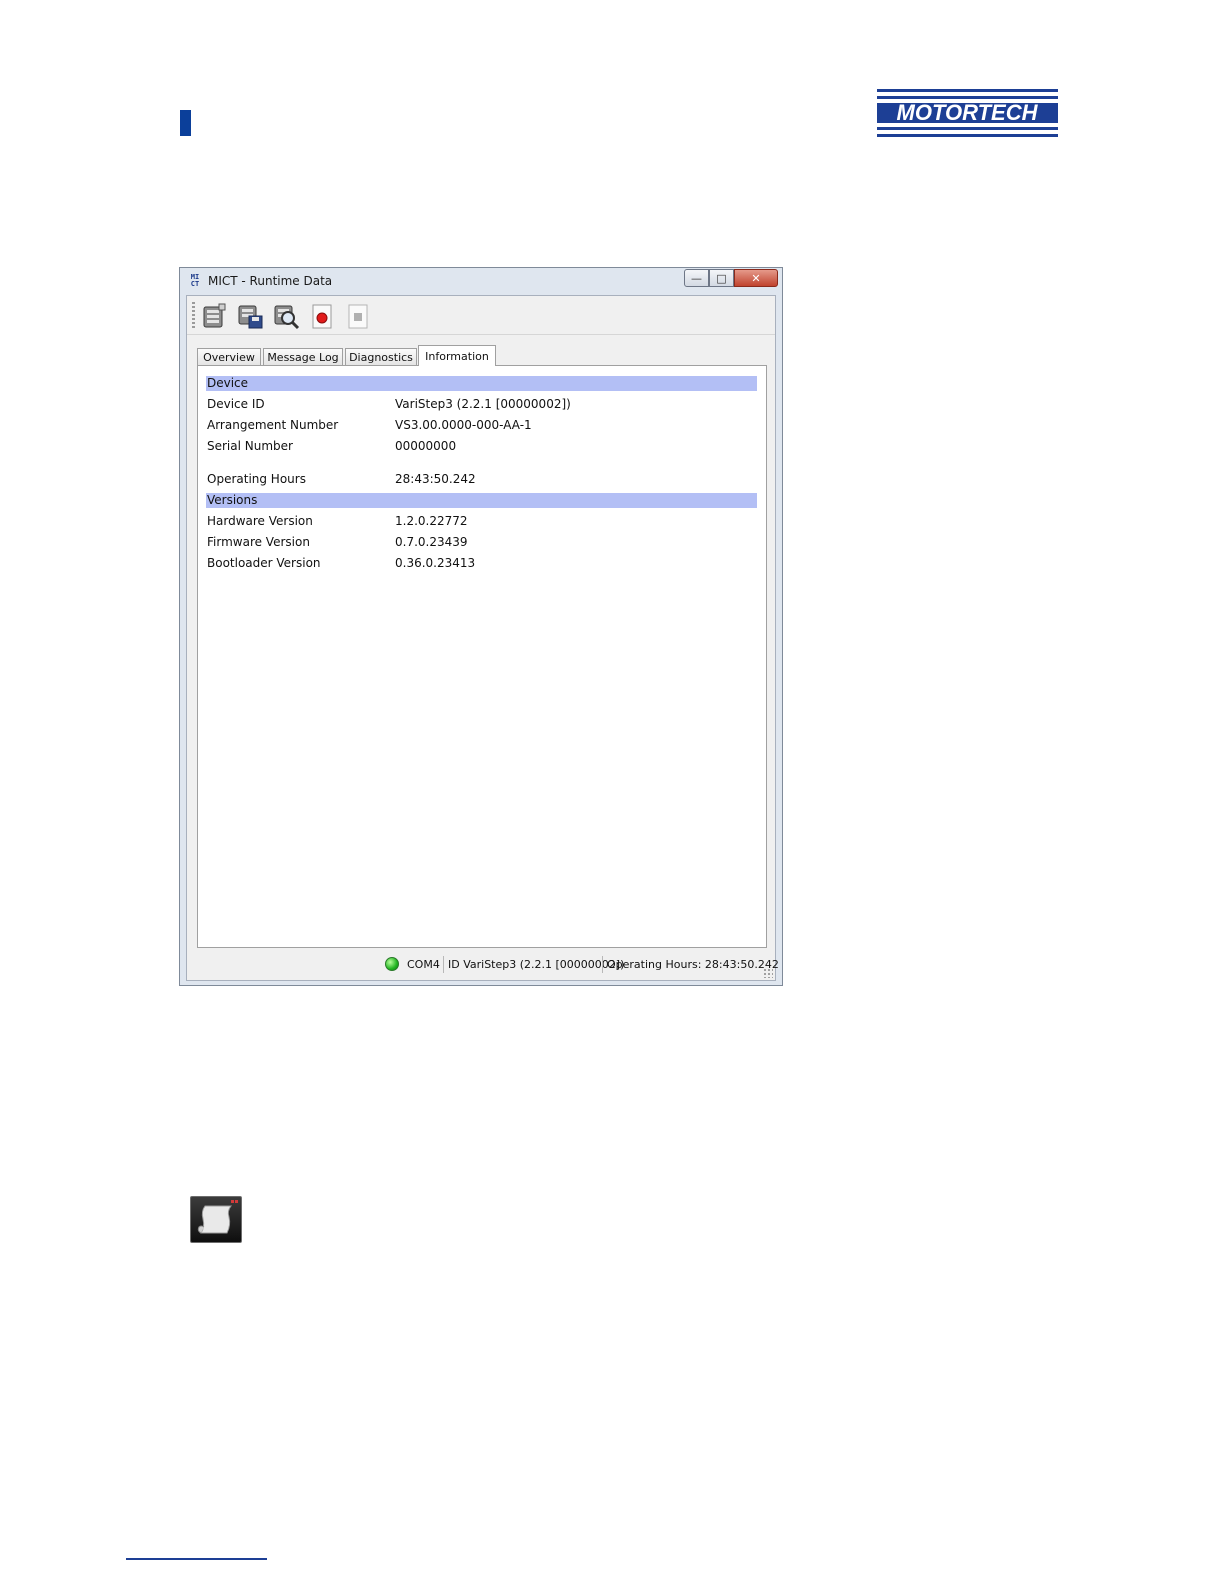 Image resolution: width=1224 pixels, height=1584 pixels. What do you see at coordinates (270, 281) in the screenshot?
I see `window-title: MICT - Runtime Data` at bounding box center [270, 281].